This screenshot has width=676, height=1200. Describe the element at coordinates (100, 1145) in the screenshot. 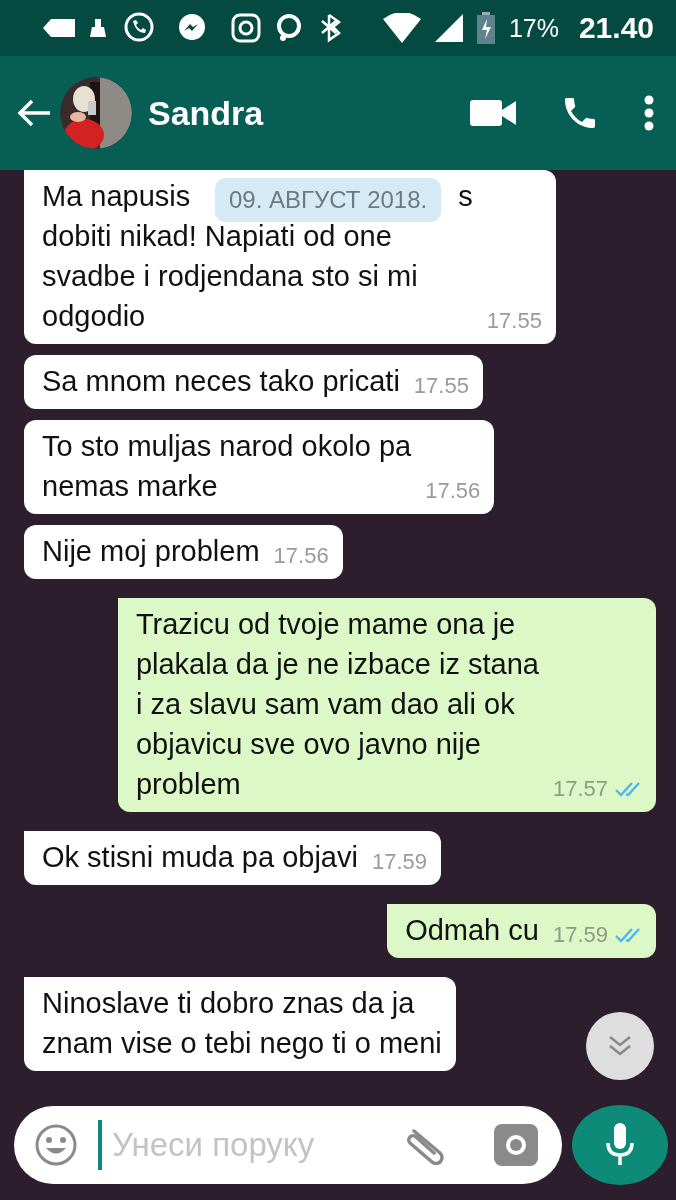

I see `text-cursor` at that location.